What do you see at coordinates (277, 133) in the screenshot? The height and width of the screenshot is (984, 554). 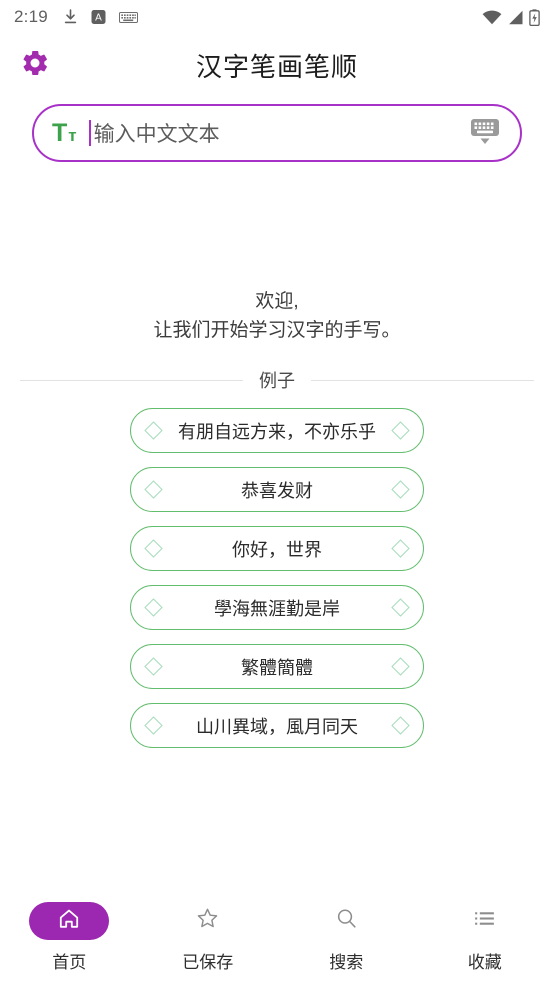 I see `search-input: Tт 输入中文文本` at bounding box center [277, 133].